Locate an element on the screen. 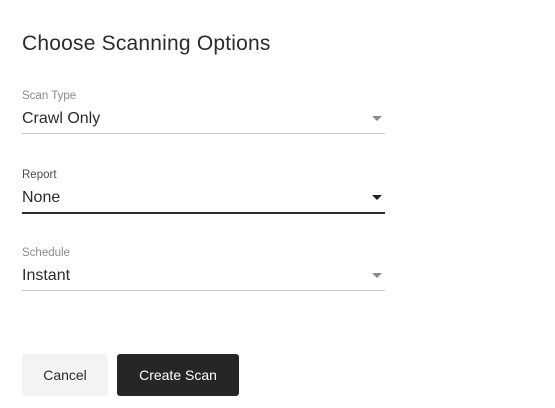 This screenshot has width=555, height=408. report-field: Report None is located at coordinates (203, 191).